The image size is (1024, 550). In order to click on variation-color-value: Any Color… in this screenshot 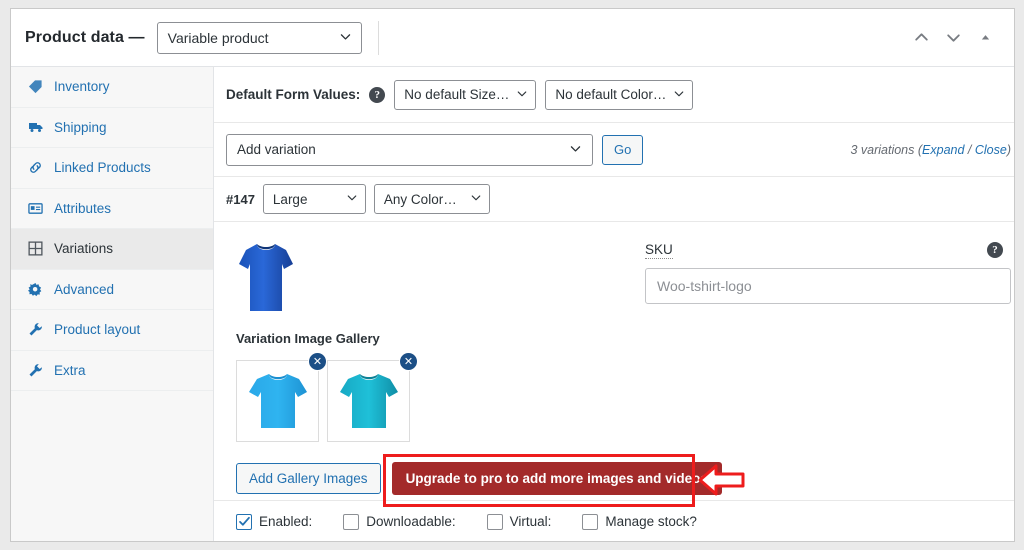, I will do `click(420, 199)`.